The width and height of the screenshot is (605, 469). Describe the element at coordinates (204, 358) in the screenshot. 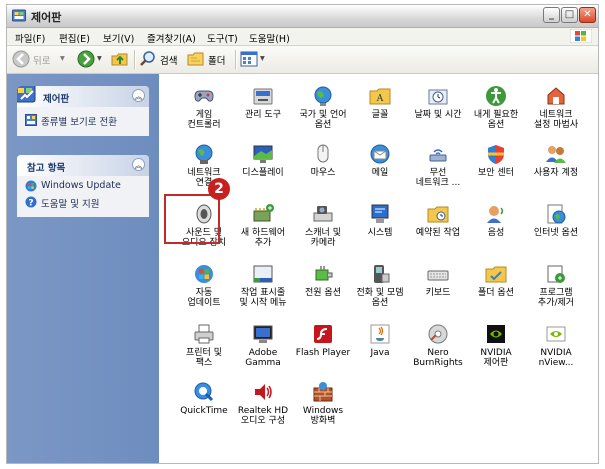

I see `item-label: 프린터 및 팩스` at that location.